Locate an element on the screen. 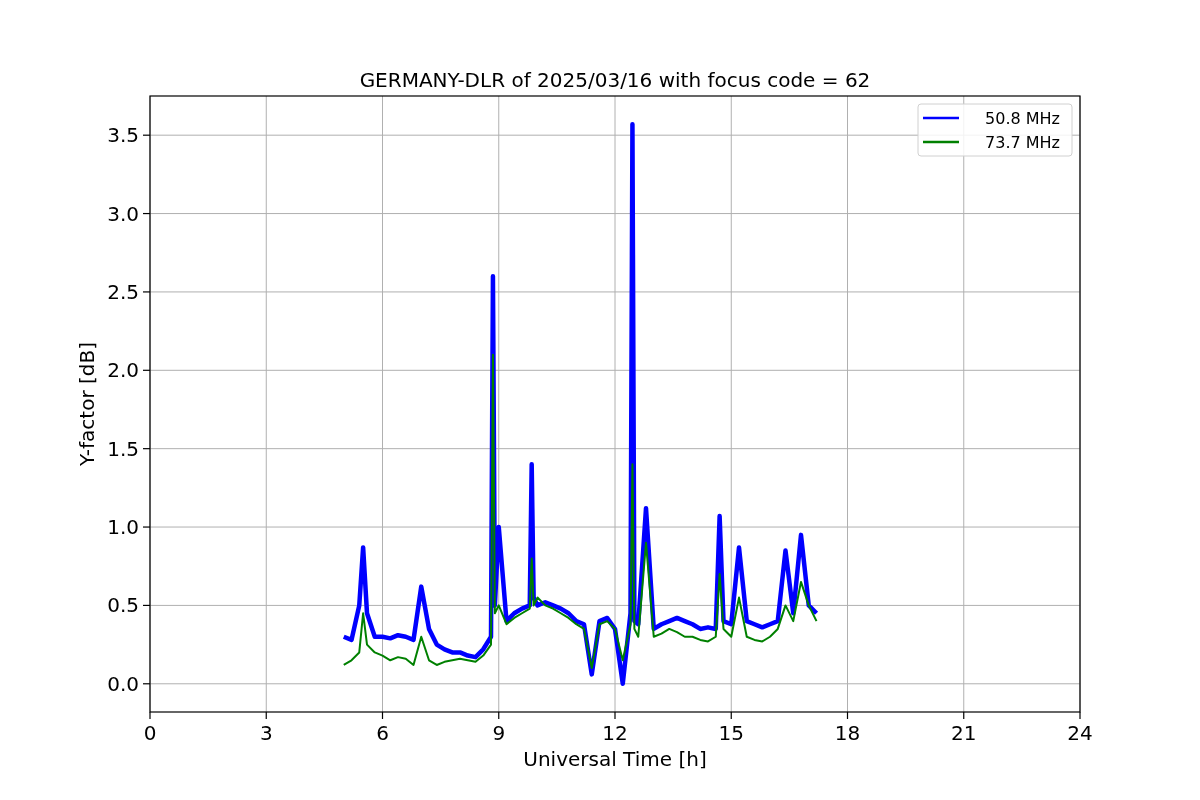 The image size is (1200, 800). x-tick-label: 9 is located at coordinates (499, 733).